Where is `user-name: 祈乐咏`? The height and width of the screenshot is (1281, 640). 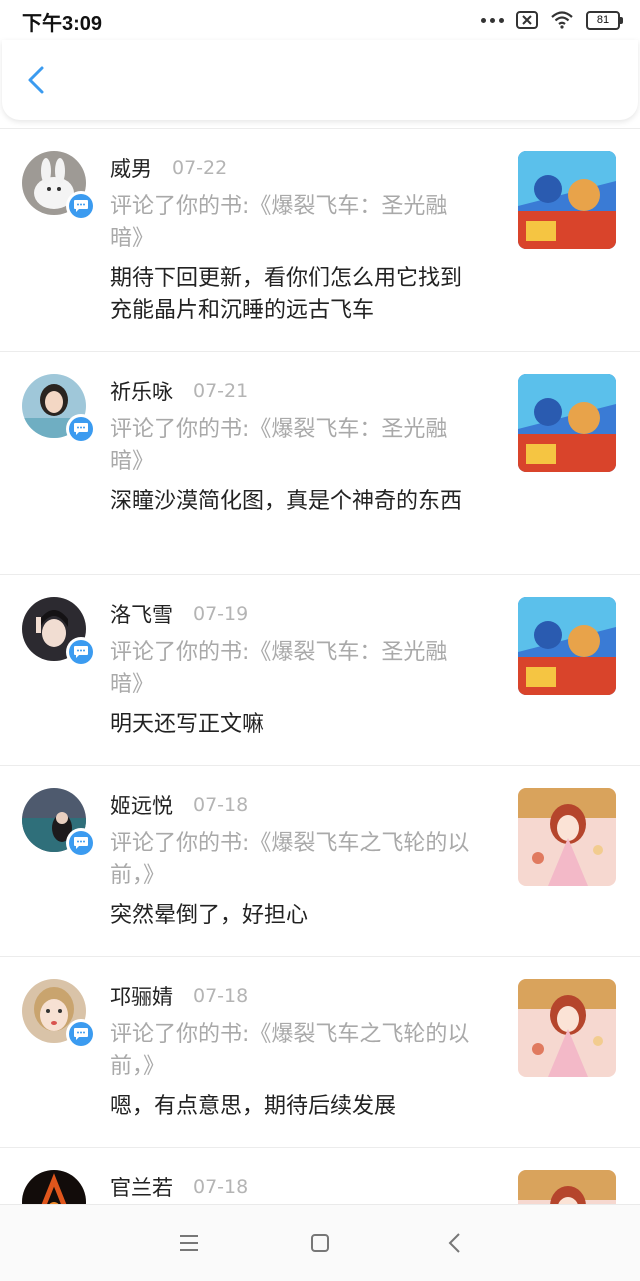 user-name: 祈乐咏 is located at coordinates (141, 391).